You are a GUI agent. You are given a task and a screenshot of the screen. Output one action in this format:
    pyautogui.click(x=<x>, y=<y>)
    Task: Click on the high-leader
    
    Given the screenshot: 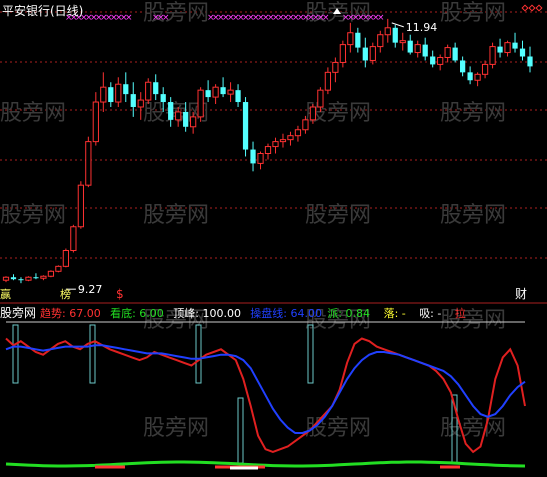 What is the action you would take?
    pyautogui.click(x=397, y=25)
    